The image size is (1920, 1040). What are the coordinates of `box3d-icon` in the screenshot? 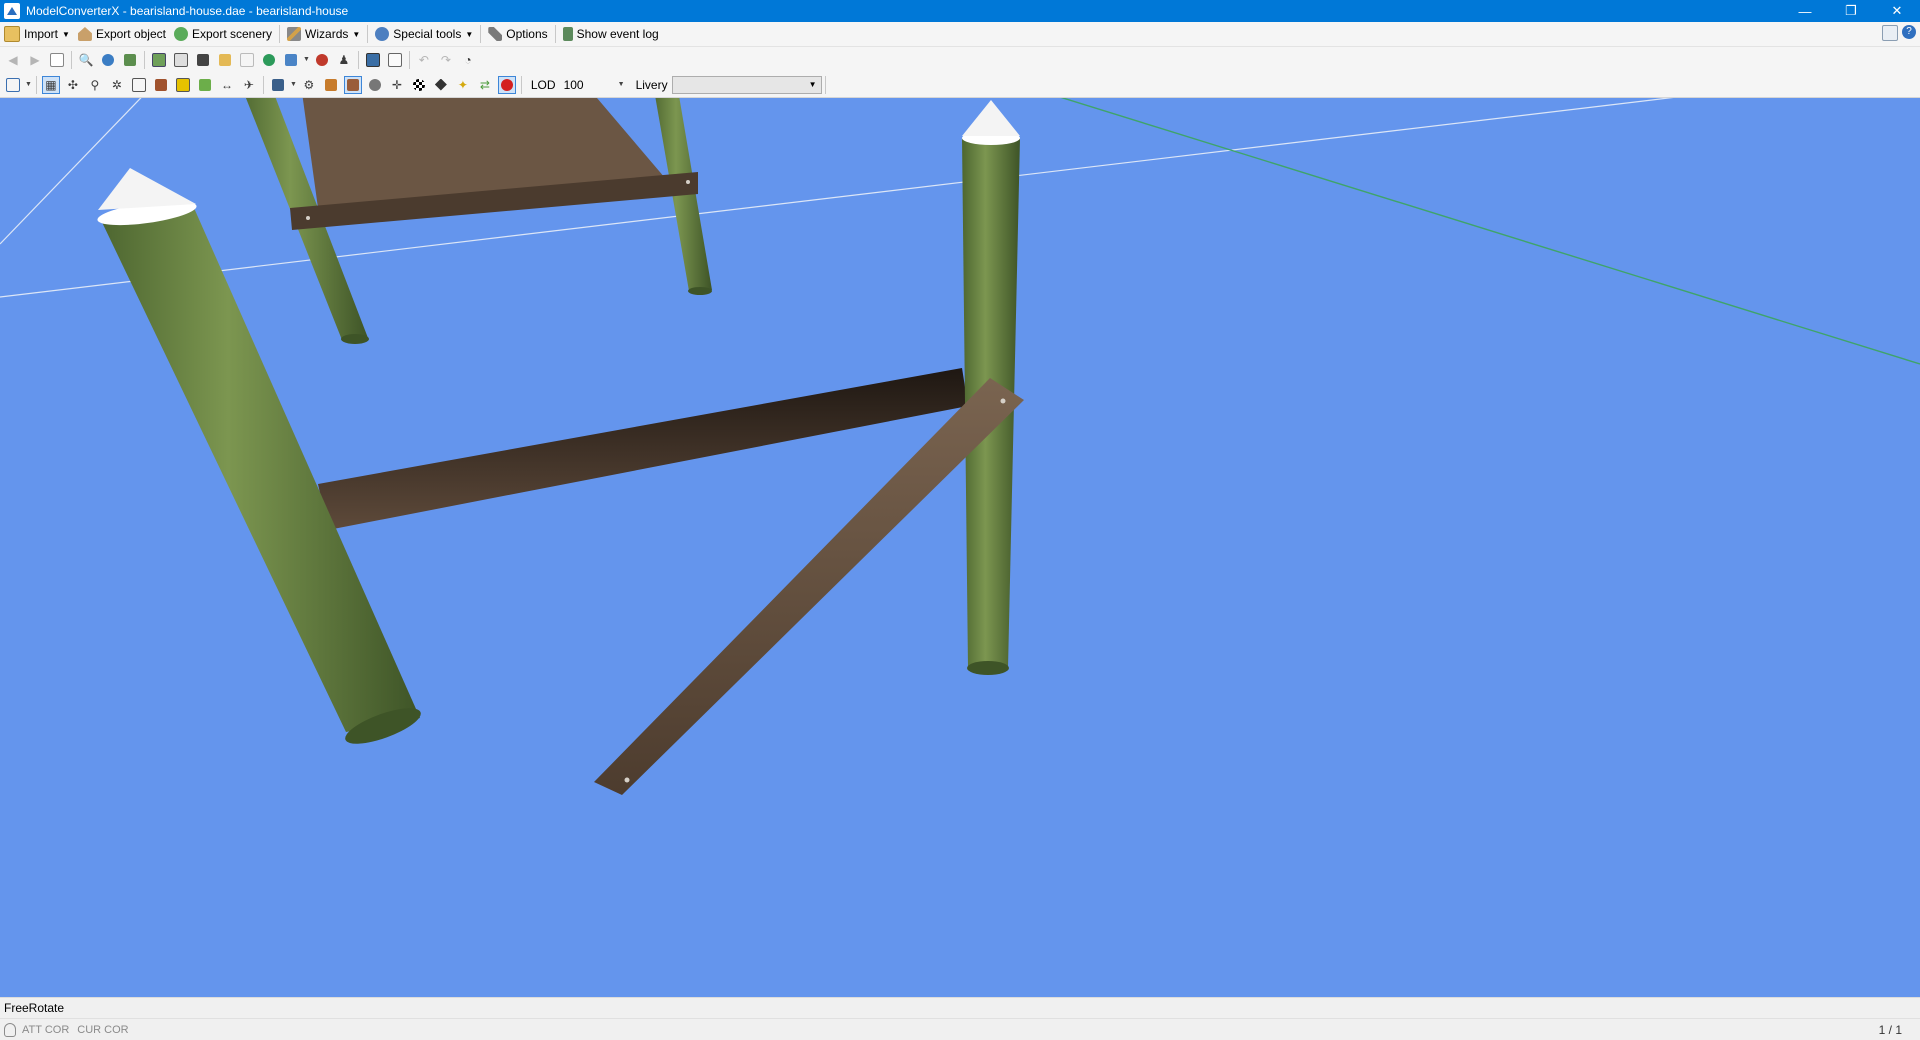 It's located at (331, 85).